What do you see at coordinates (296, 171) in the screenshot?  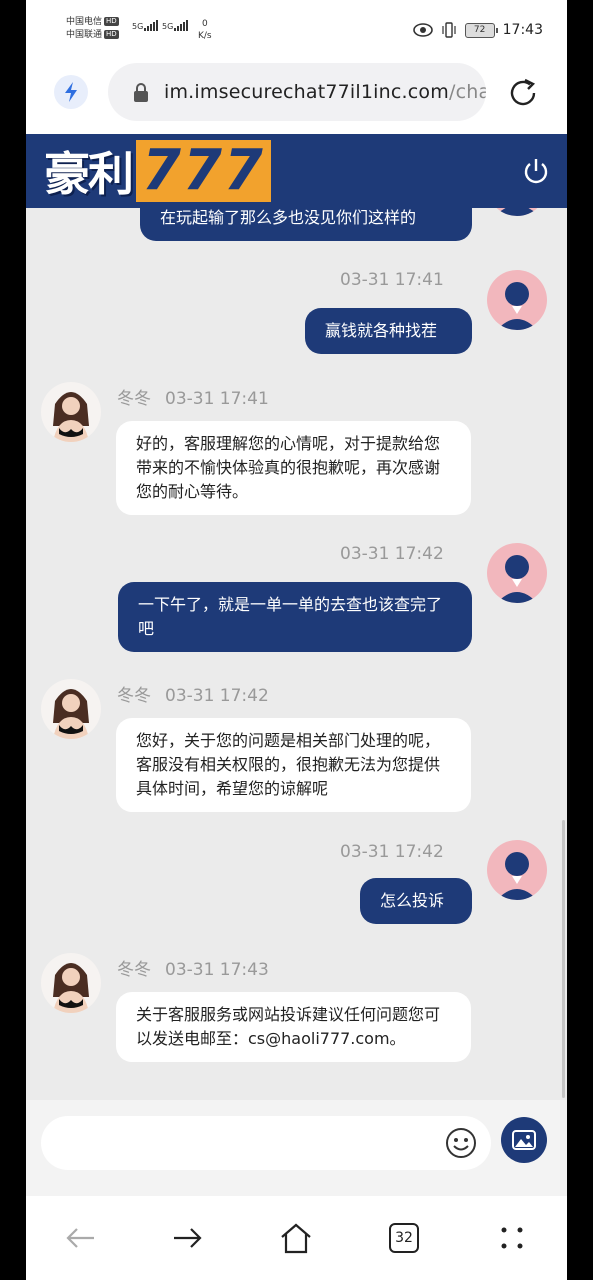 I see `app-header: 豪利 777` at bounding box center [296, 171].